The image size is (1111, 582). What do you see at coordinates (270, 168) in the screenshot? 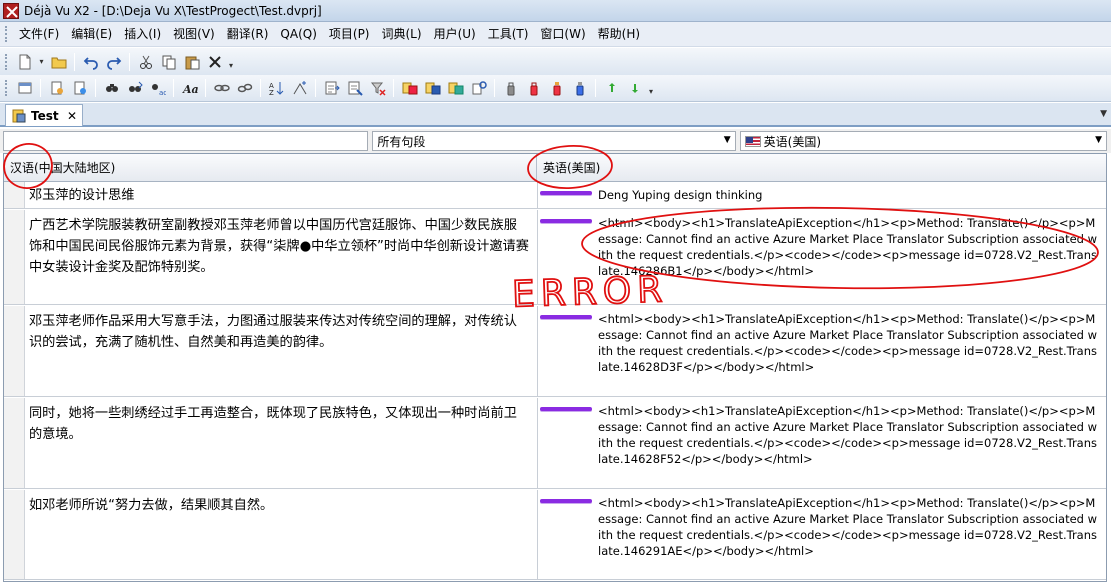
I see `source-language-header: 汉语(中国大陆地区)` at bounding box center [270, 168].